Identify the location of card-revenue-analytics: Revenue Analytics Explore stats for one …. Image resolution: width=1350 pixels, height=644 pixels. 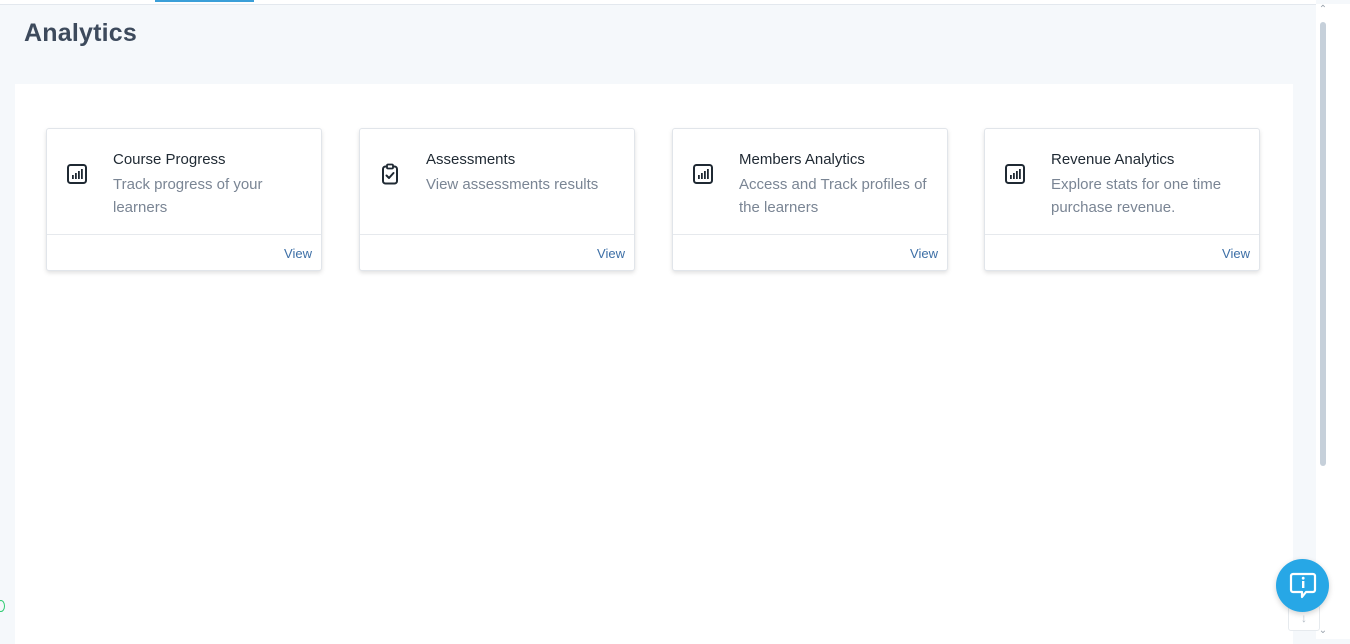
(1122, 199).